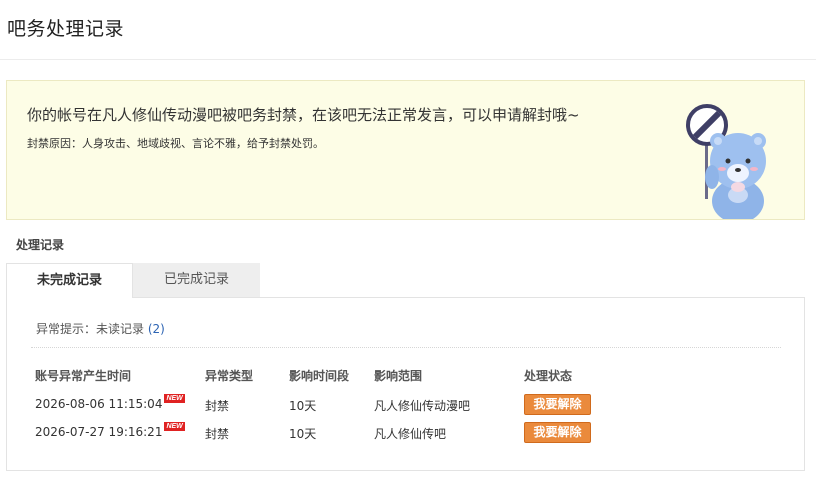 The image size is (816, 485). Describe the element at coordinates (99, 432) in the screenshot. I see `row-time-text: 2026-07-27 19:16:21` at that location.